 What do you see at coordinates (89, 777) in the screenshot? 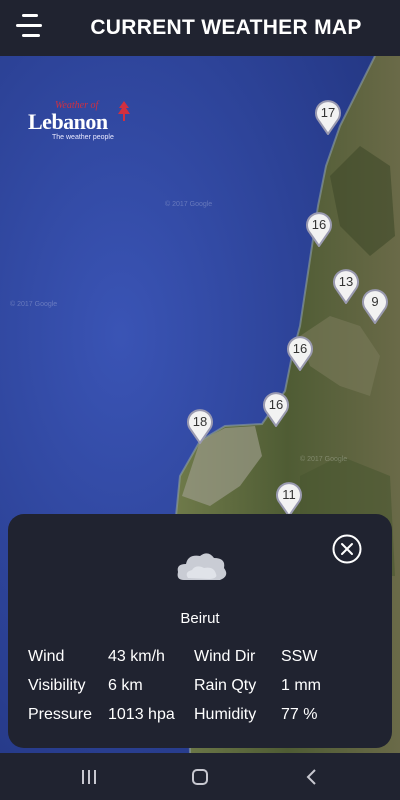
I see `recent-apps-icon` at bounding box center [89, 777].